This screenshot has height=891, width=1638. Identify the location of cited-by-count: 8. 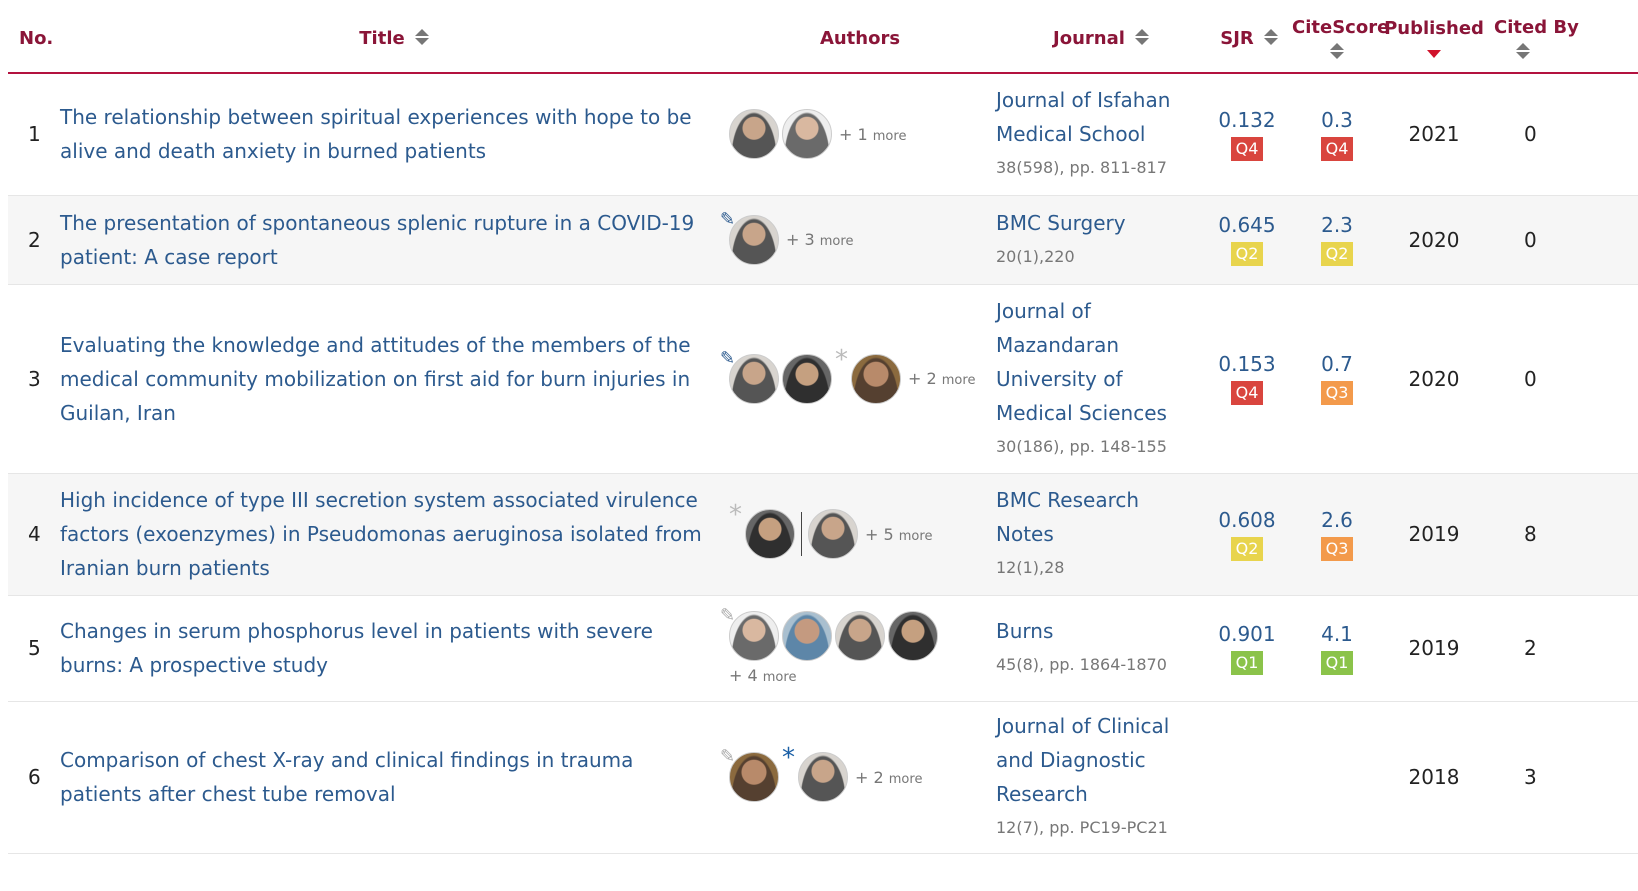
(1530, 534).